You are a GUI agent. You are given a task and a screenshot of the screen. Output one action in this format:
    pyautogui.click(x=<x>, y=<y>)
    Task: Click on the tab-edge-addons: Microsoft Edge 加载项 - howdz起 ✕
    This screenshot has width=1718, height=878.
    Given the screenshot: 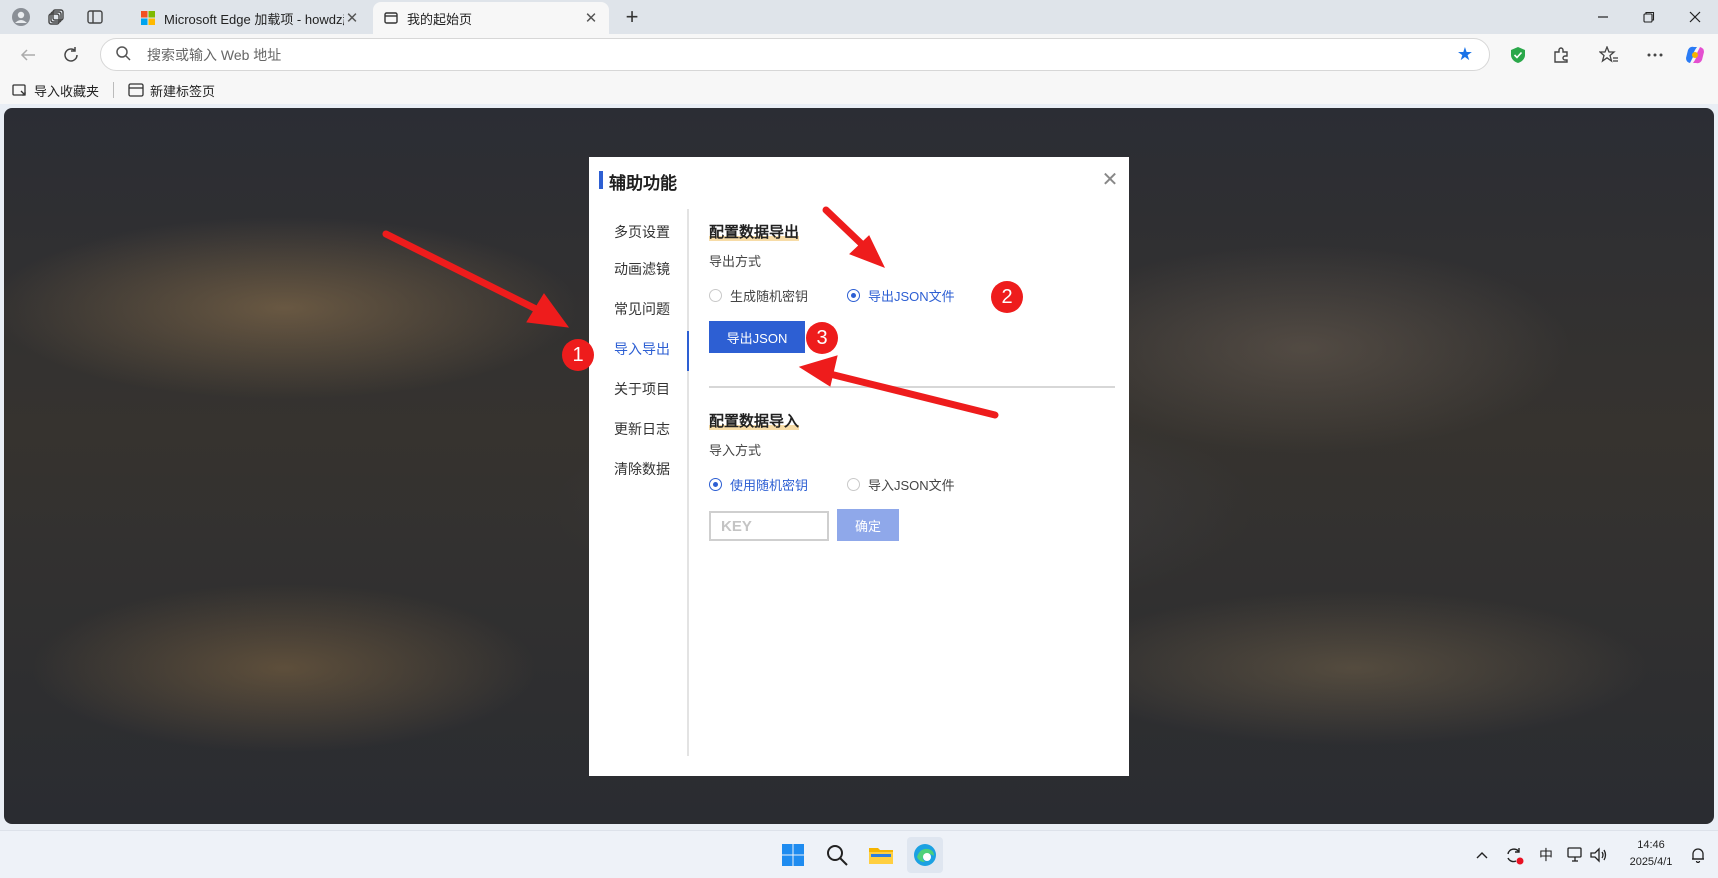 What is the action you would take?
    pyautogui.click(x=250, y=18)
    